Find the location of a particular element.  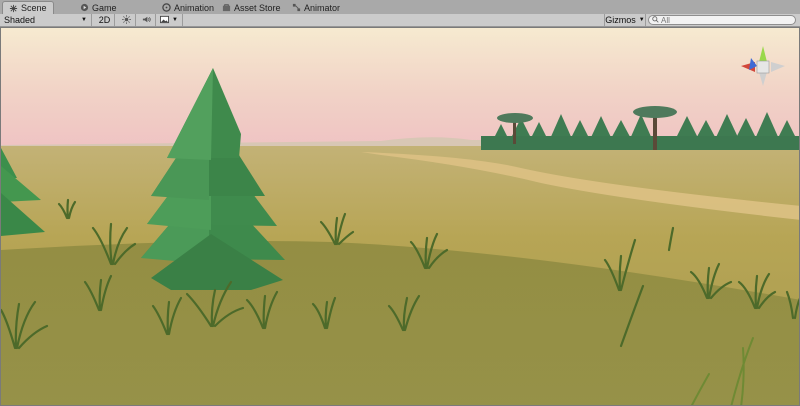

scene-search is located at coordinates (722, 20).